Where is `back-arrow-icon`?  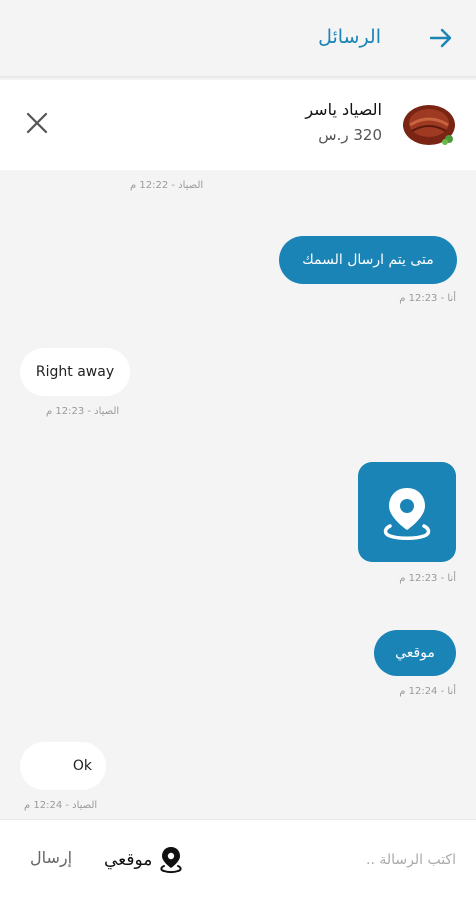
back-arrow-icon is located at coordinates (441, 38).